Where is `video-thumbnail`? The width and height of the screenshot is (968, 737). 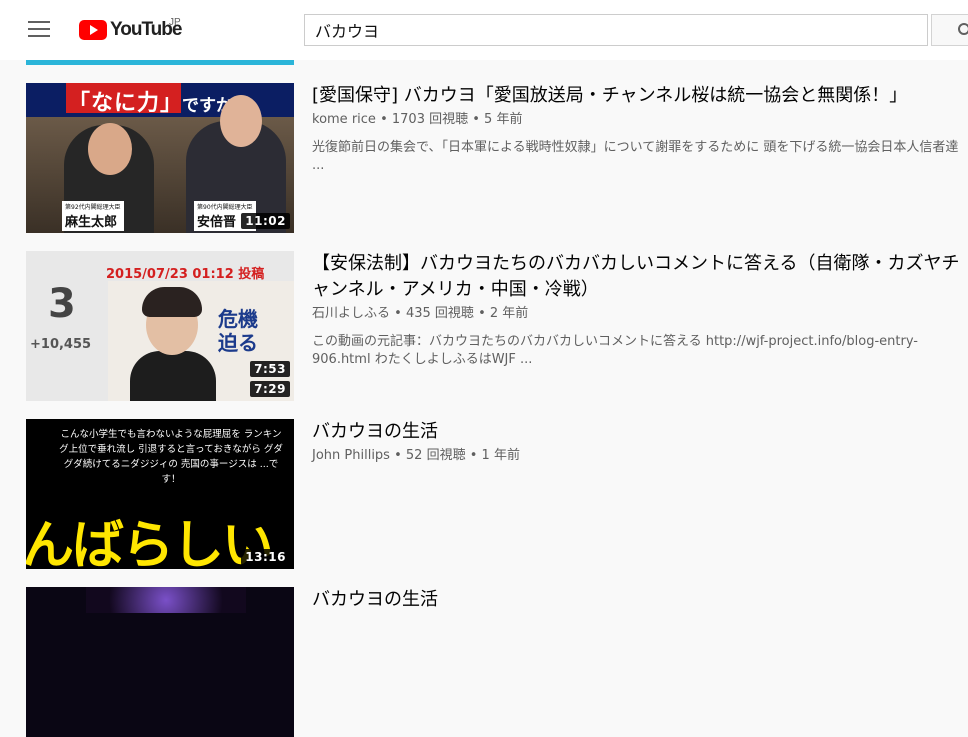
video-thumbnail is located at coordinates (160, 662).